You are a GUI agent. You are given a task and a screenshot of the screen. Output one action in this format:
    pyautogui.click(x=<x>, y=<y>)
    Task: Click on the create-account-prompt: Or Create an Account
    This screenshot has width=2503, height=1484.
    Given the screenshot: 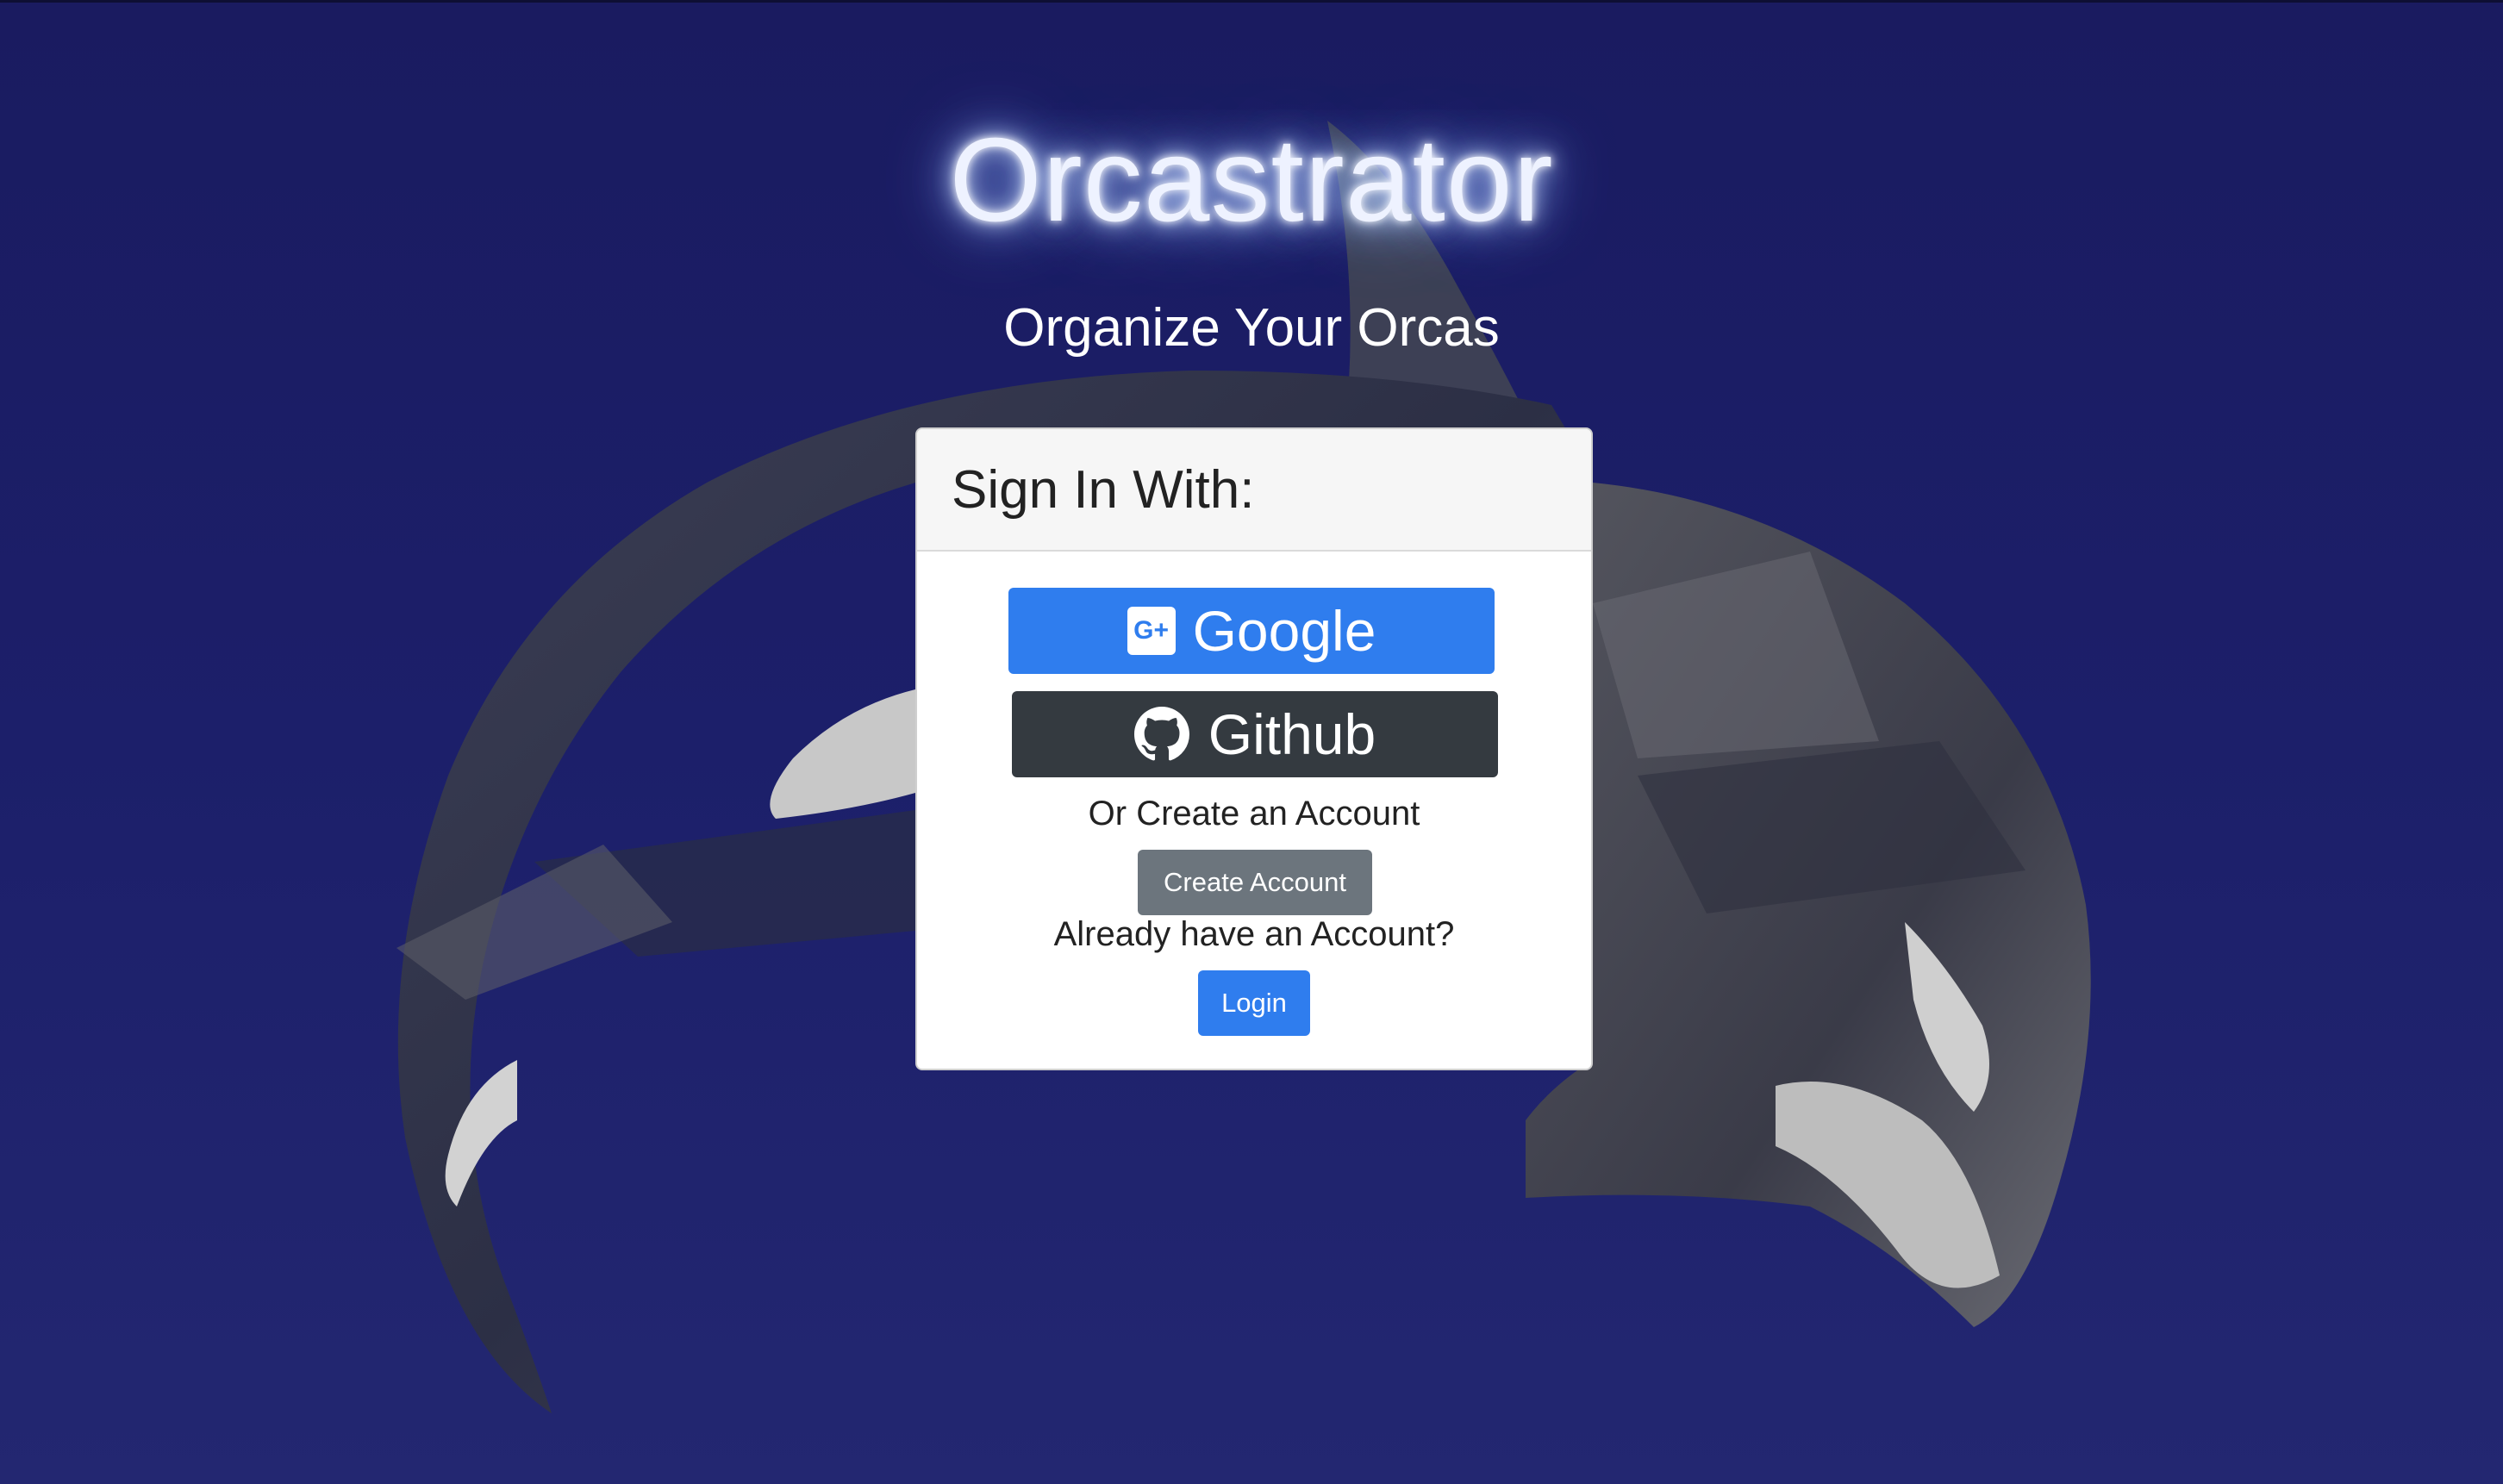 What is the action you would take?
    pyautogui.click(x=1254, y=813)
    